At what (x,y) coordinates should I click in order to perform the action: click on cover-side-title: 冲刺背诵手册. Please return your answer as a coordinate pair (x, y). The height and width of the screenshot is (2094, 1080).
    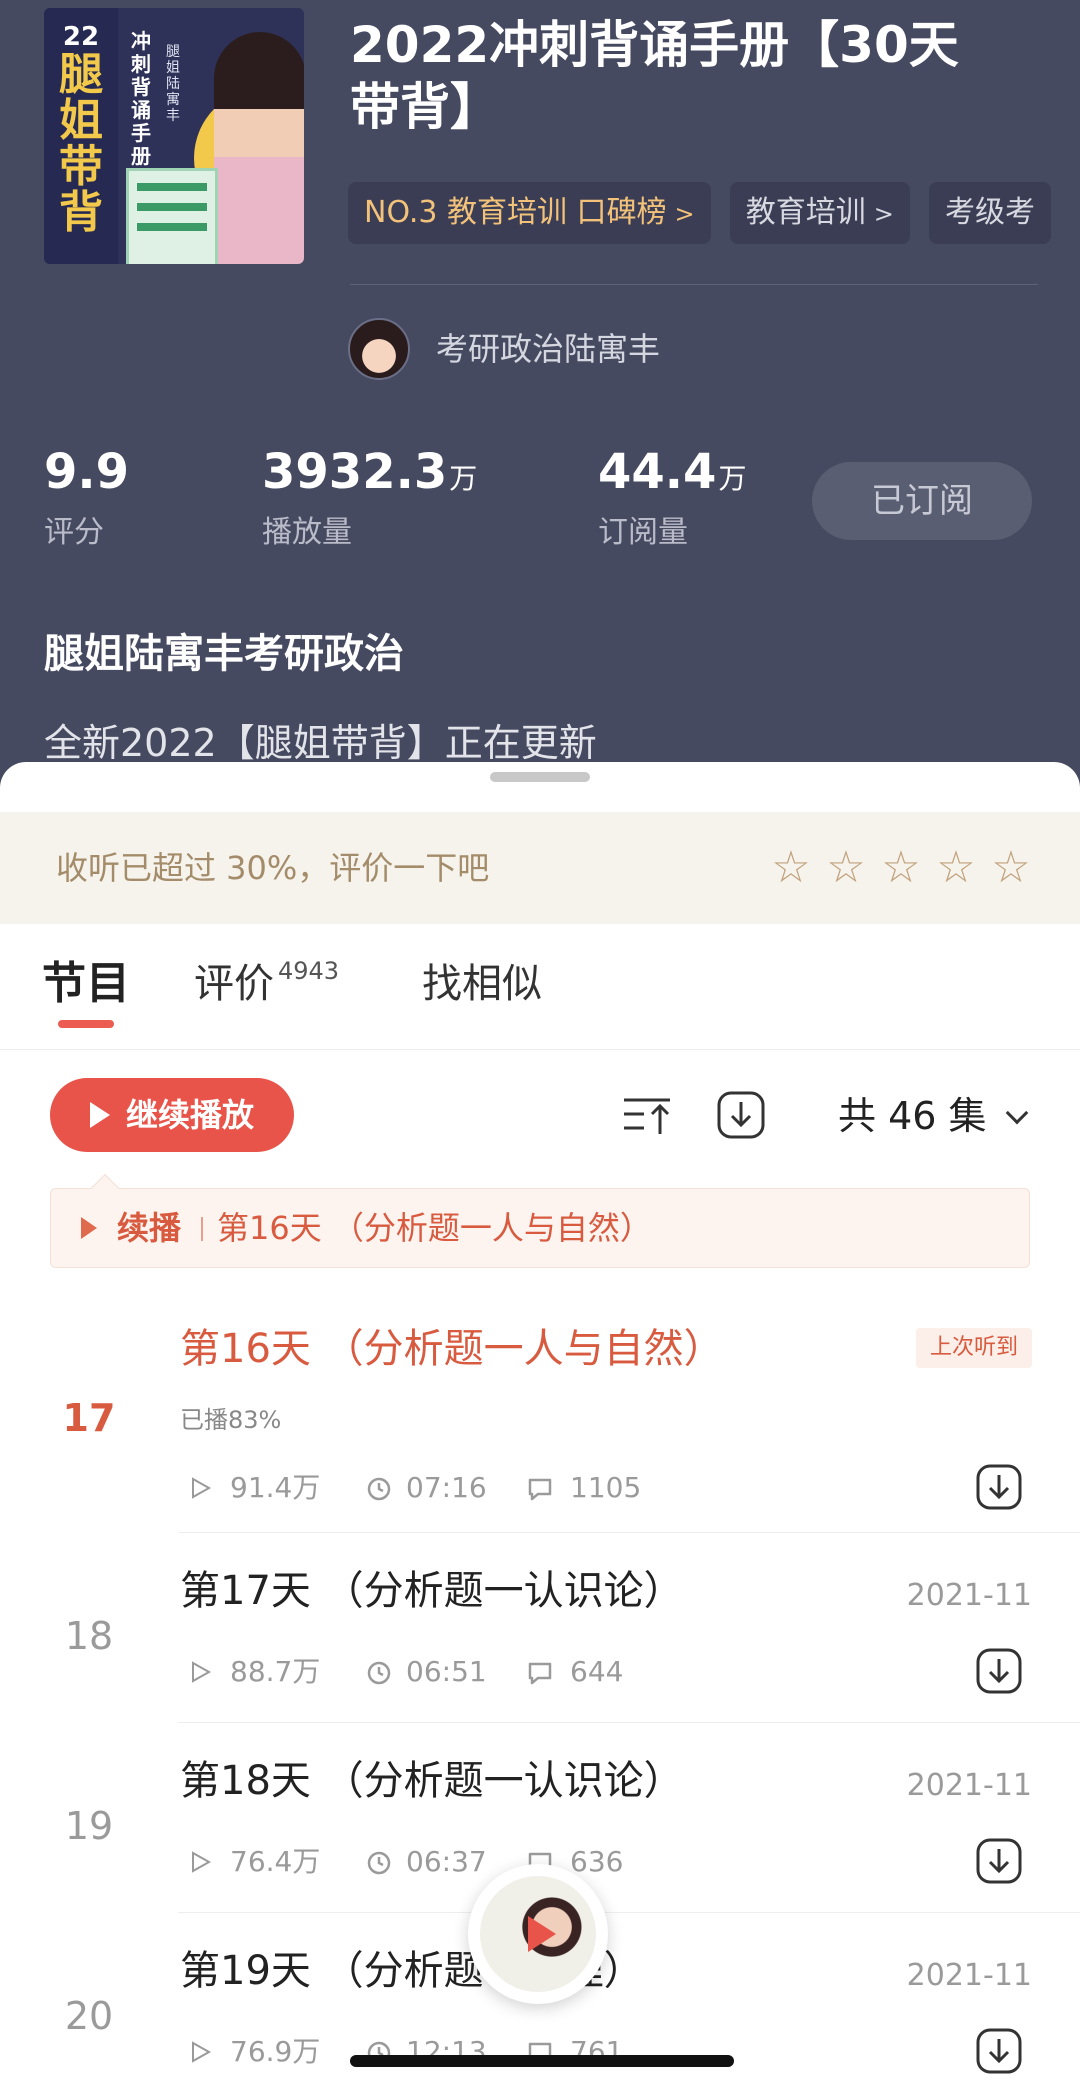
    Looking at the image, I should click on (141, 98).